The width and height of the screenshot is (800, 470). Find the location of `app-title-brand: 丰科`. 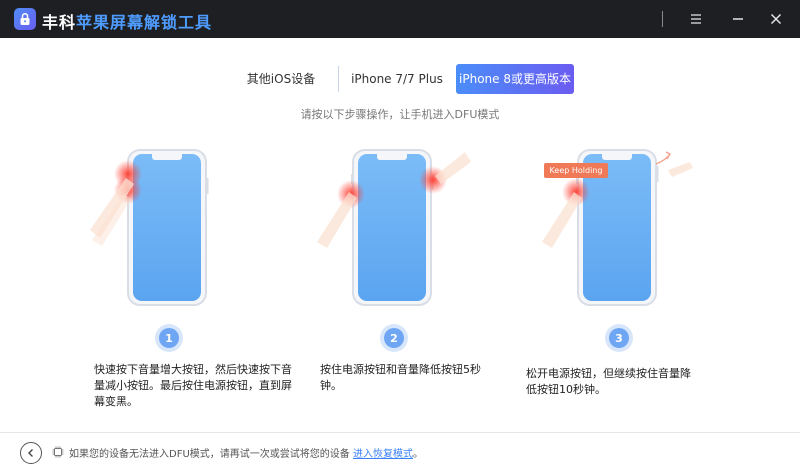

app-title-brand: 丰科 is located at coordinates (59, 22).